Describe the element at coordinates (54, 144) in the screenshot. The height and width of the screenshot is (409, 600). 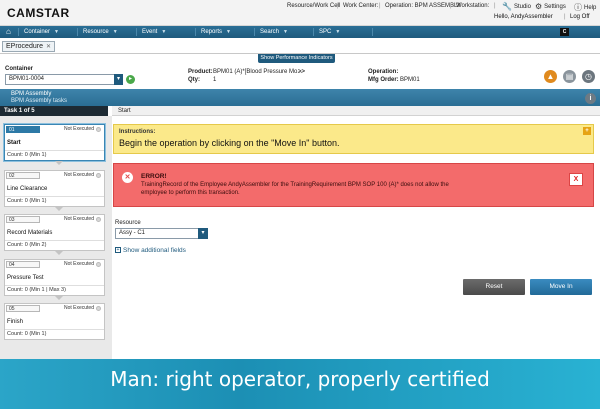
I see `task-item-start: 01 Not Executed Start Count: 0 (Min 1)` at that location.